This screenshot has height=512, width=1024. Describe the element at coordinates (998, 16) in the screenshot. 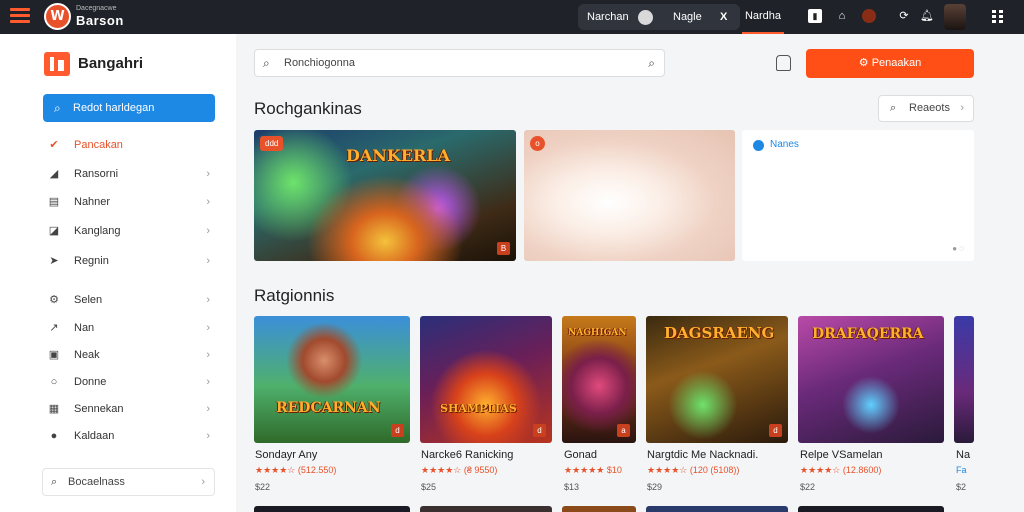

I see `apps-grid-icon` at that location.